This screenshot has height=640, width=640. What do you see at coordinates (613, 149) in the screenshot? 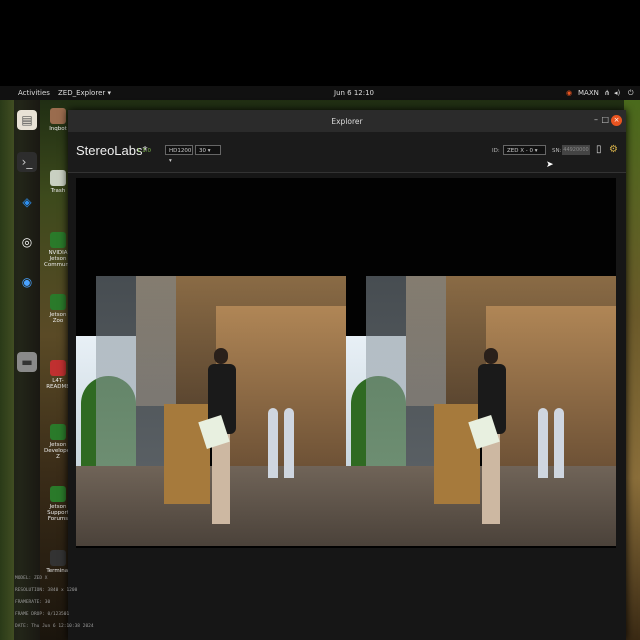
I see `settings-gear-icon: ⚙` at bounding box center [613, 149].